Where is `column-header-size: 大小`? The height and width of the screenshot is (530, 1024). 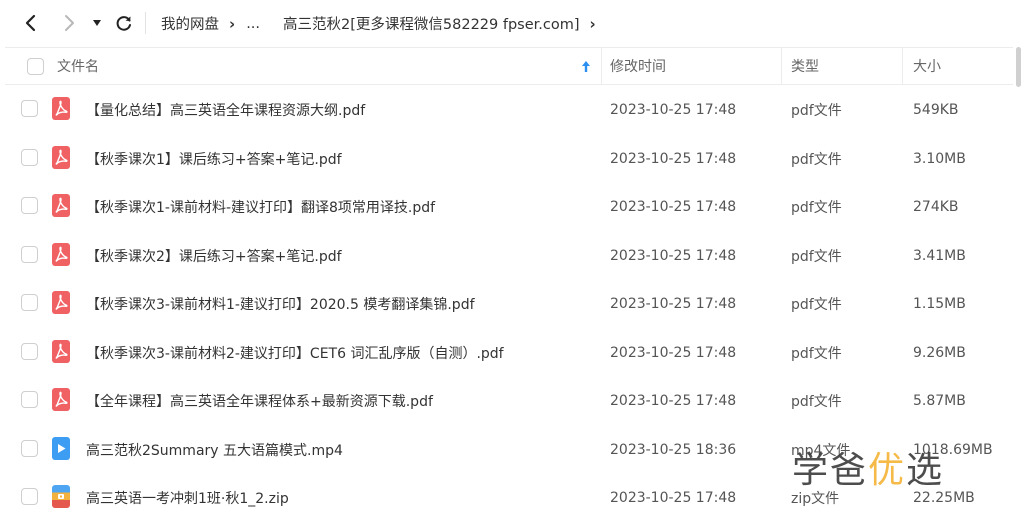
column-header-size: 大小 is located at coordinates (927, 66).